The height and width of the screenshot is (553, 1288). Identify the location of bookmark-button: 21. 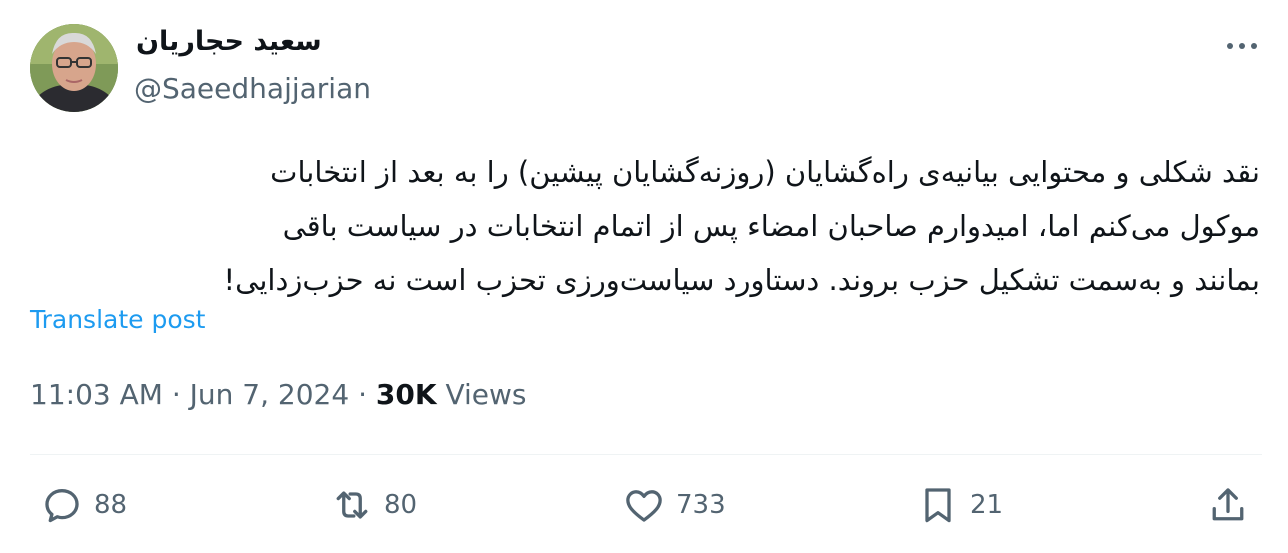
(959, 505).